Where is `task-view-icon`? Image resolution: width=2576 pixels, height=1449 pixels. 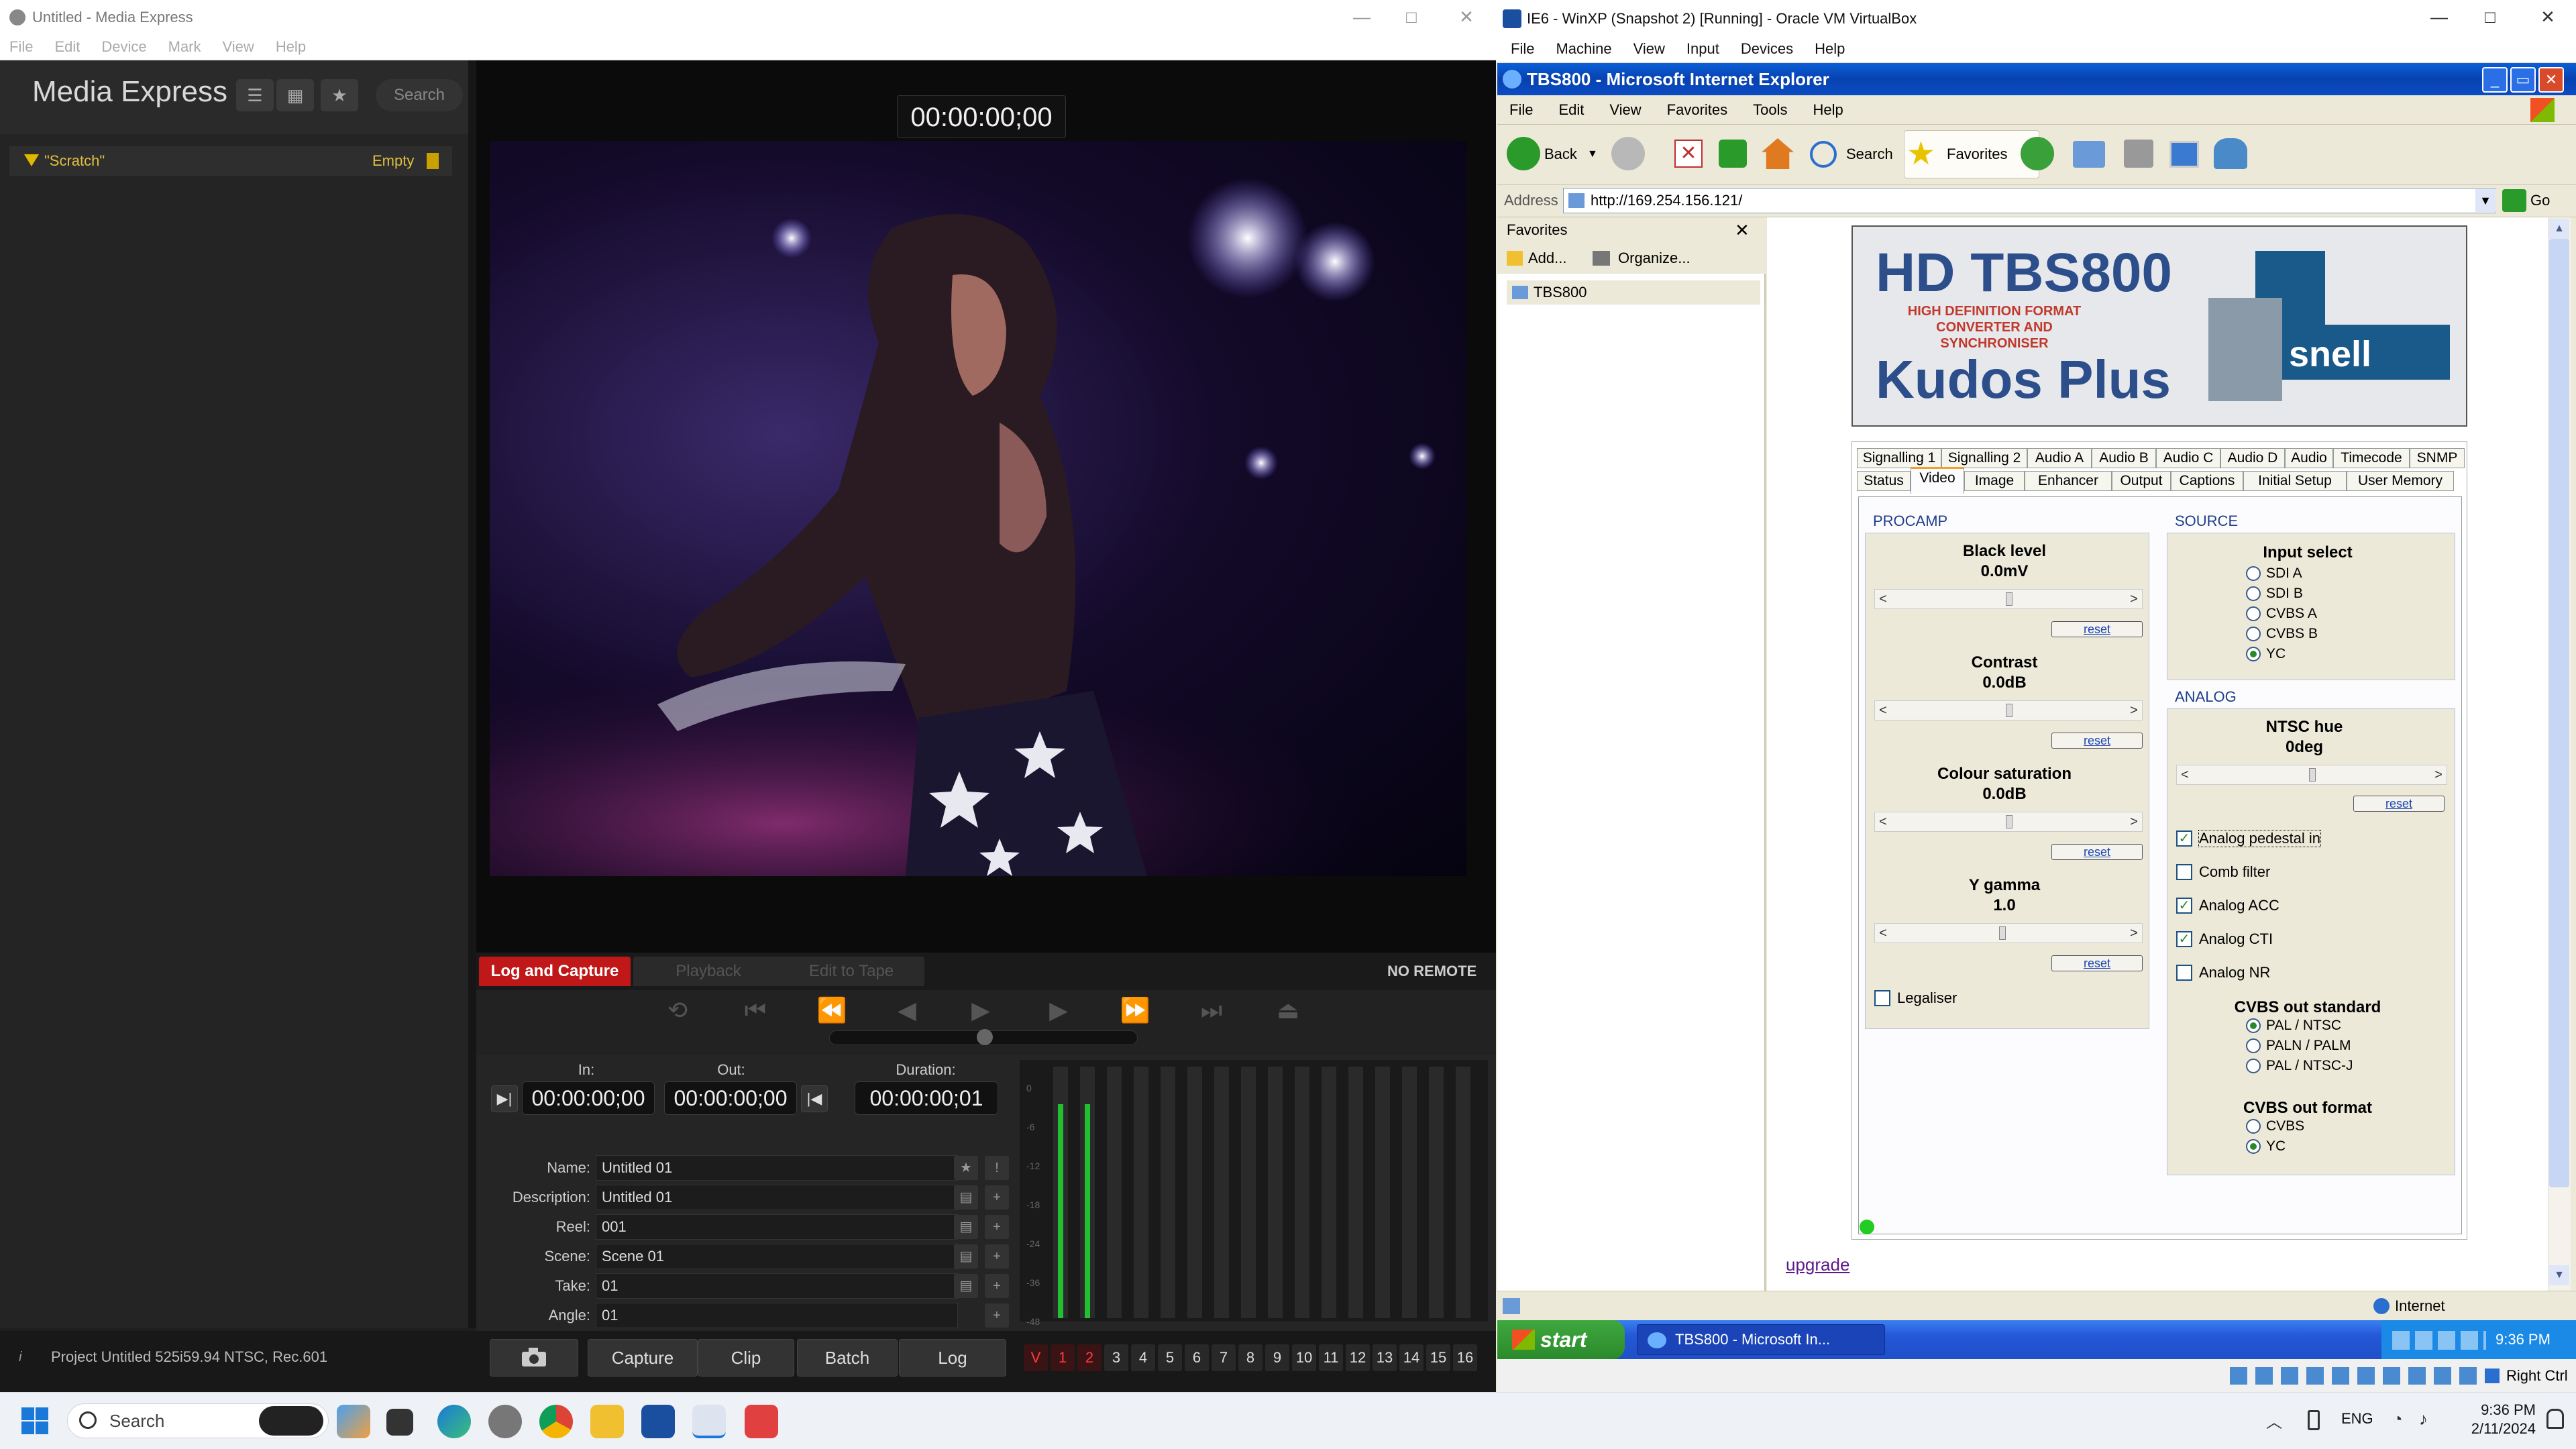 task-view-icon is located at coordinates (399, 1422).